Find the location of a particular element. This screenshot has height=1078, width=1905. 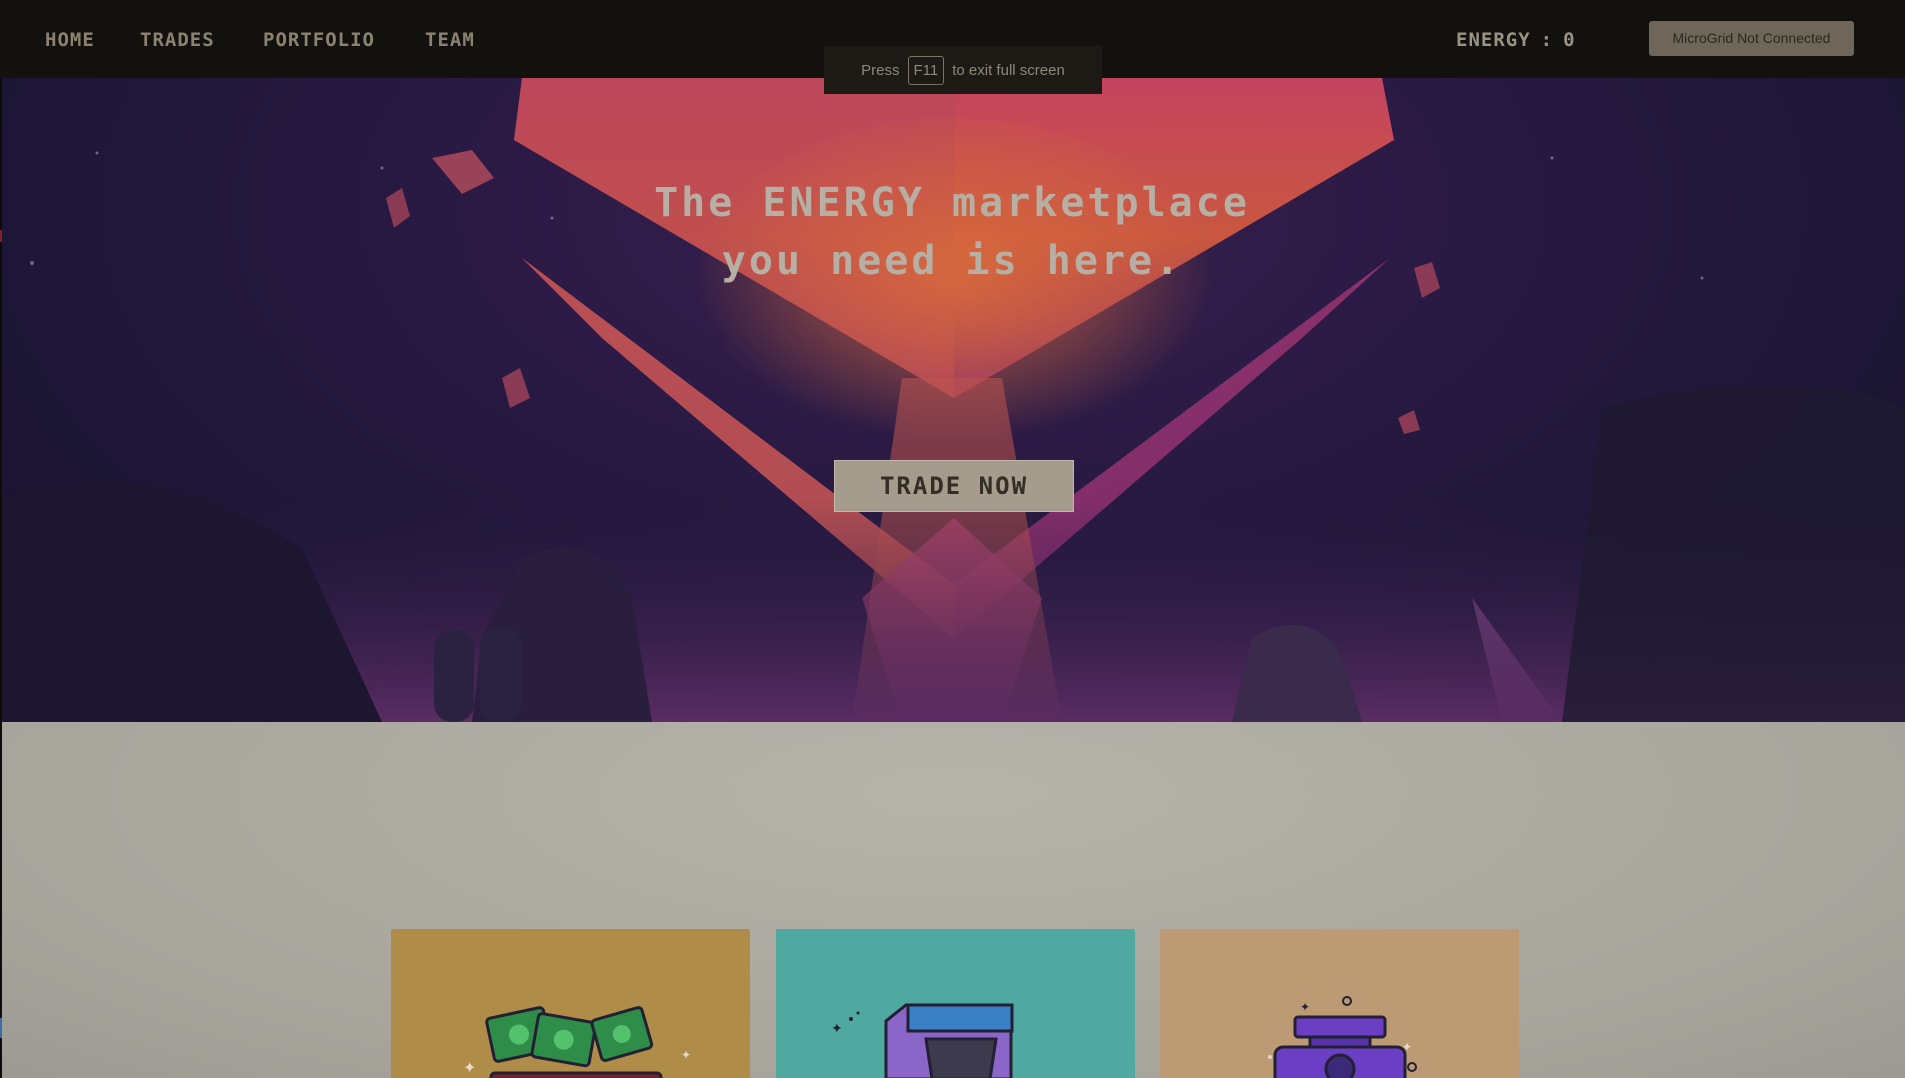

energy-value: 0 is located at coordinates (1569, 40).